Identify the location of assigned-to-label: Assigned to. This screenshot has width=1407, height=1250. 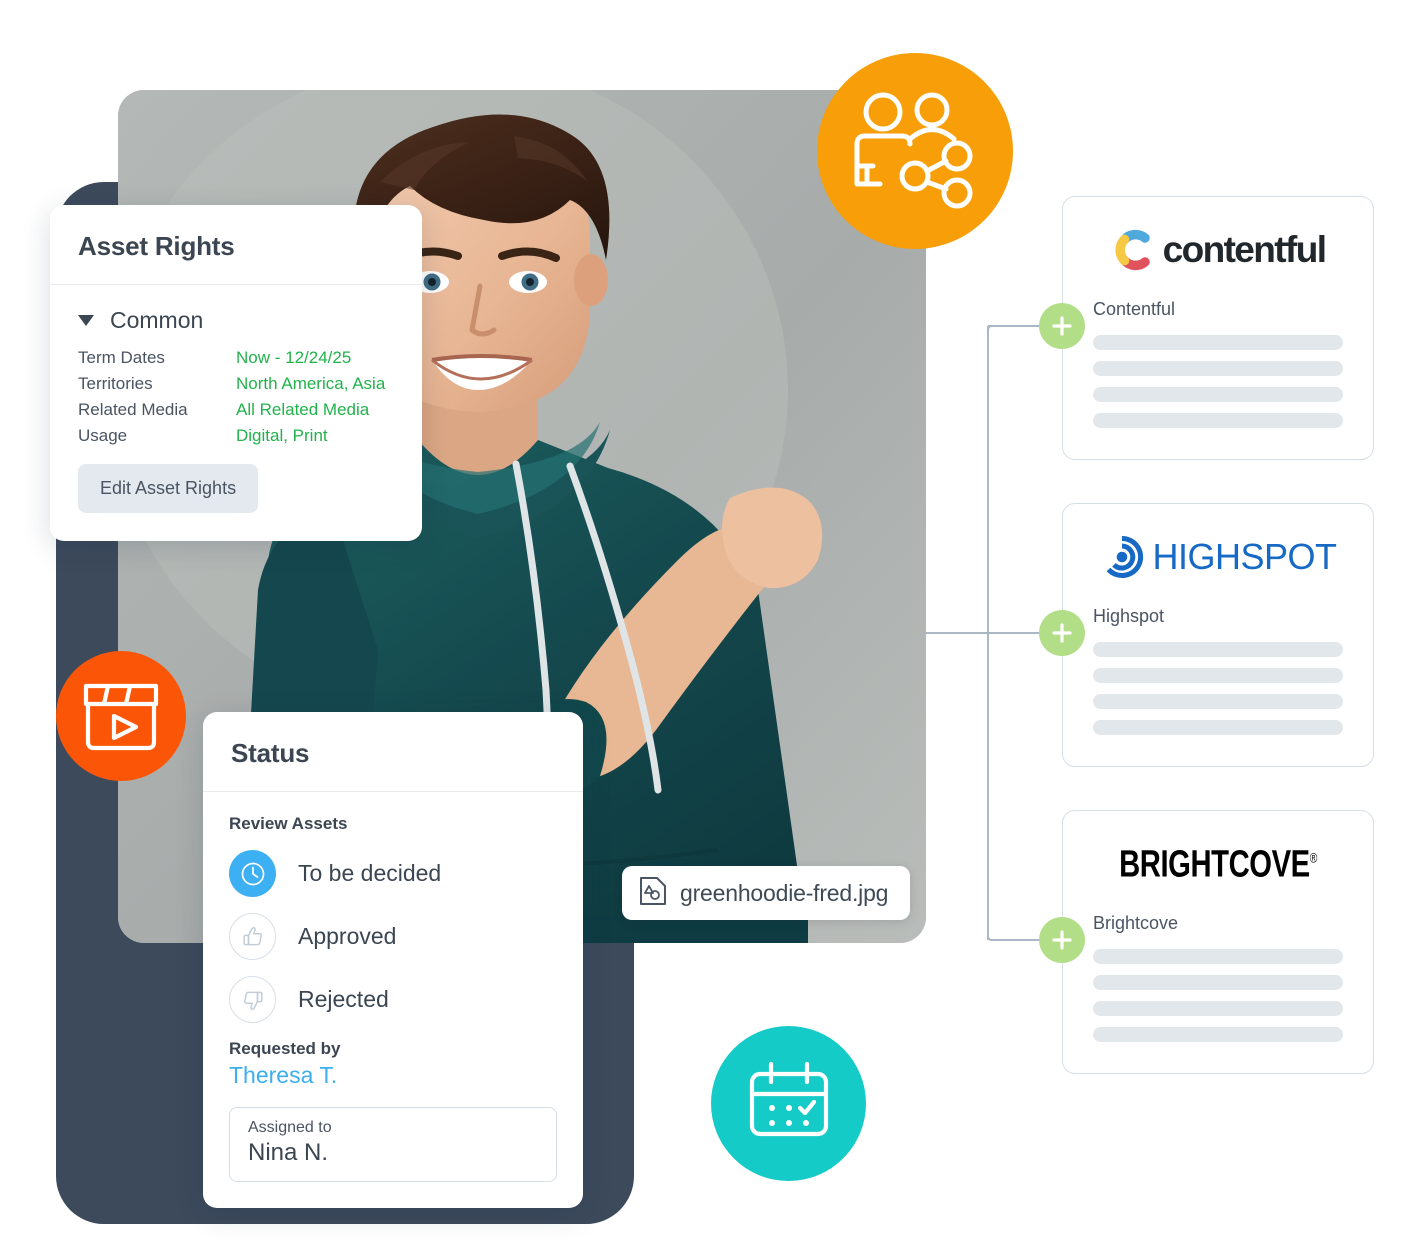
(290, 1127).